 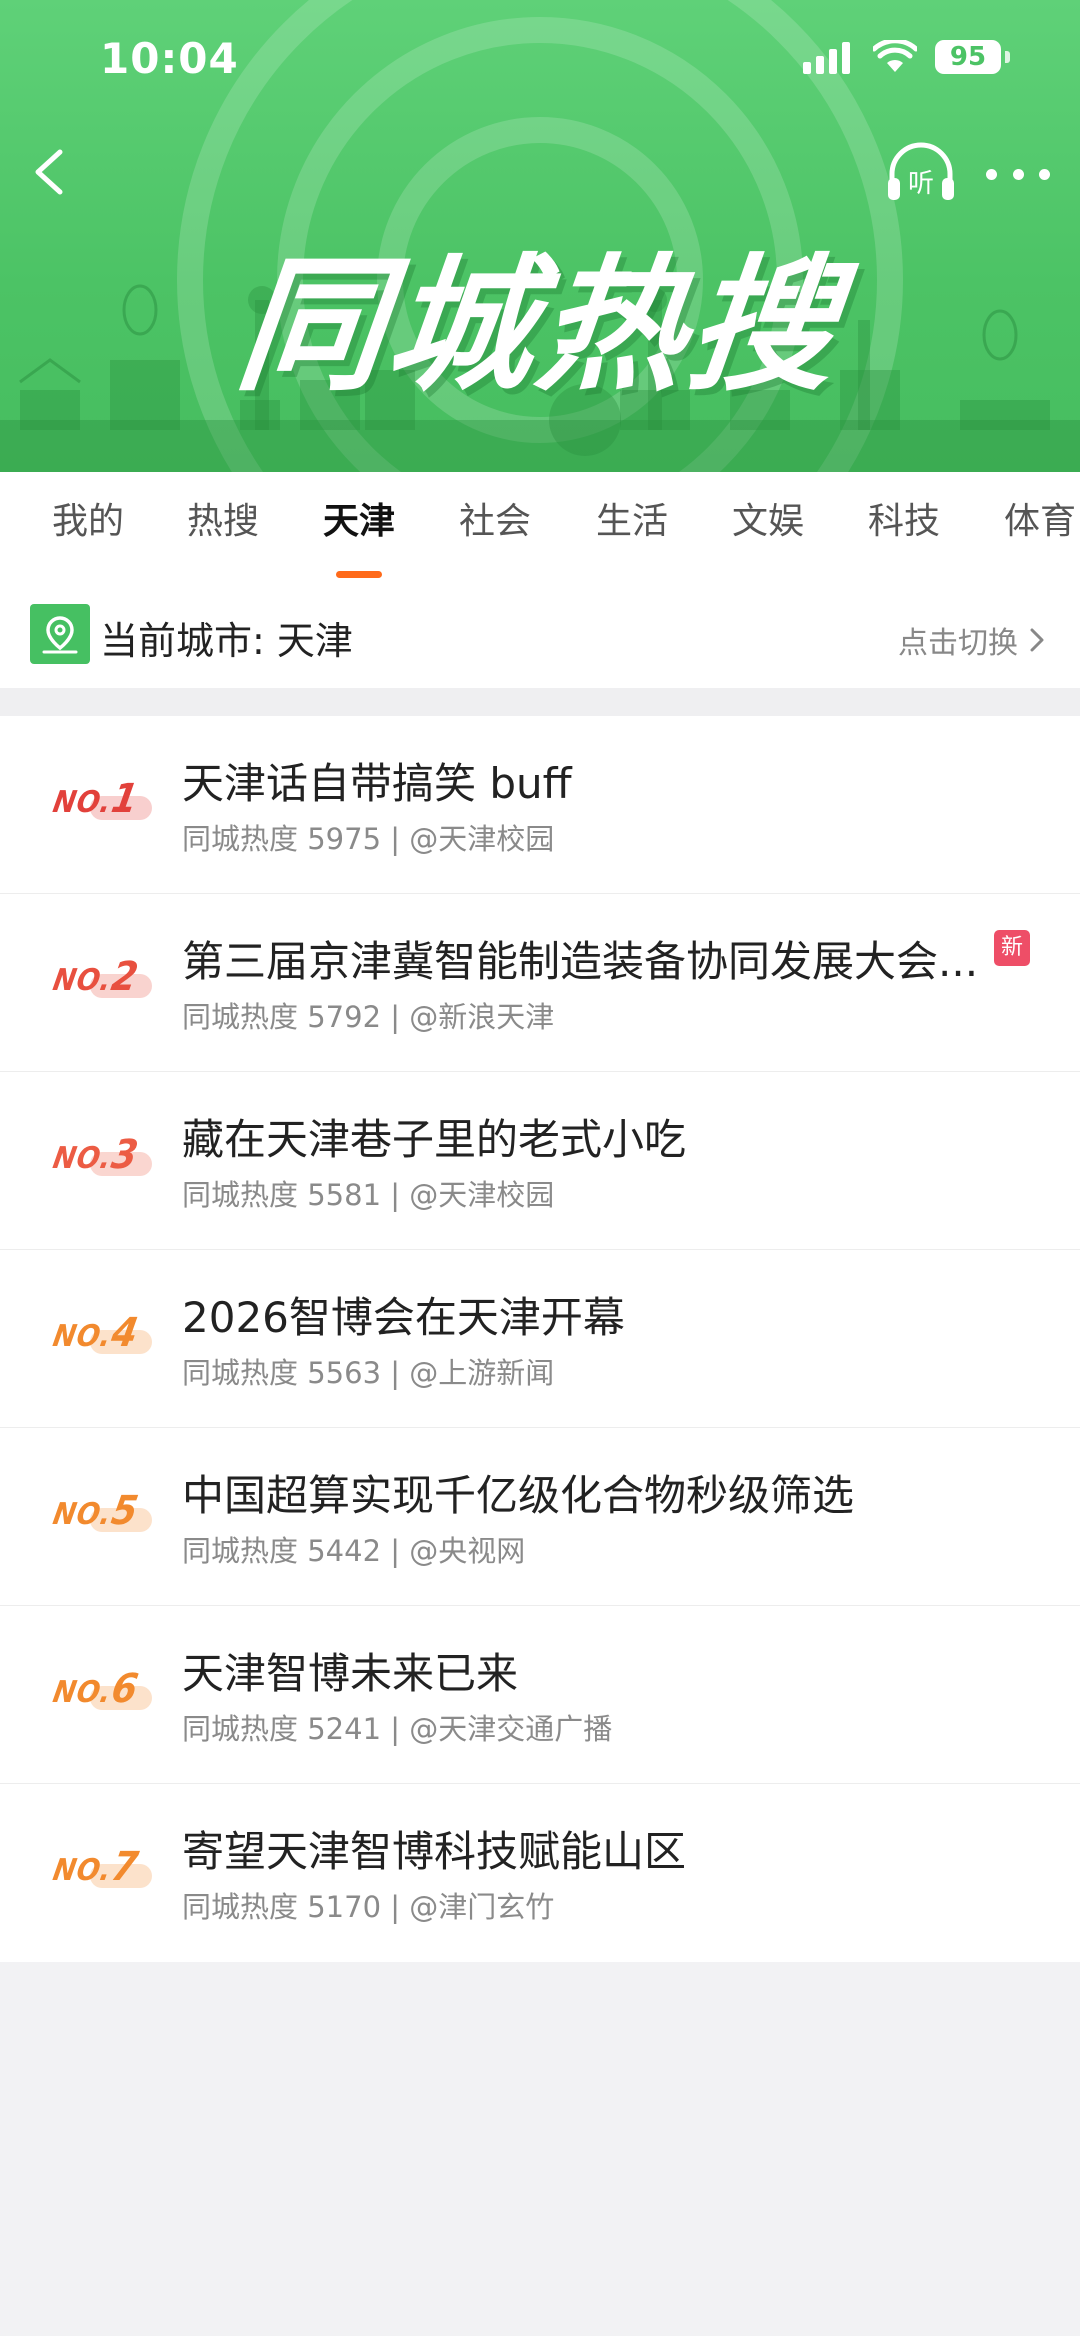 I want to click on tab-tianjin: 天津, so click(x=359, y=529).